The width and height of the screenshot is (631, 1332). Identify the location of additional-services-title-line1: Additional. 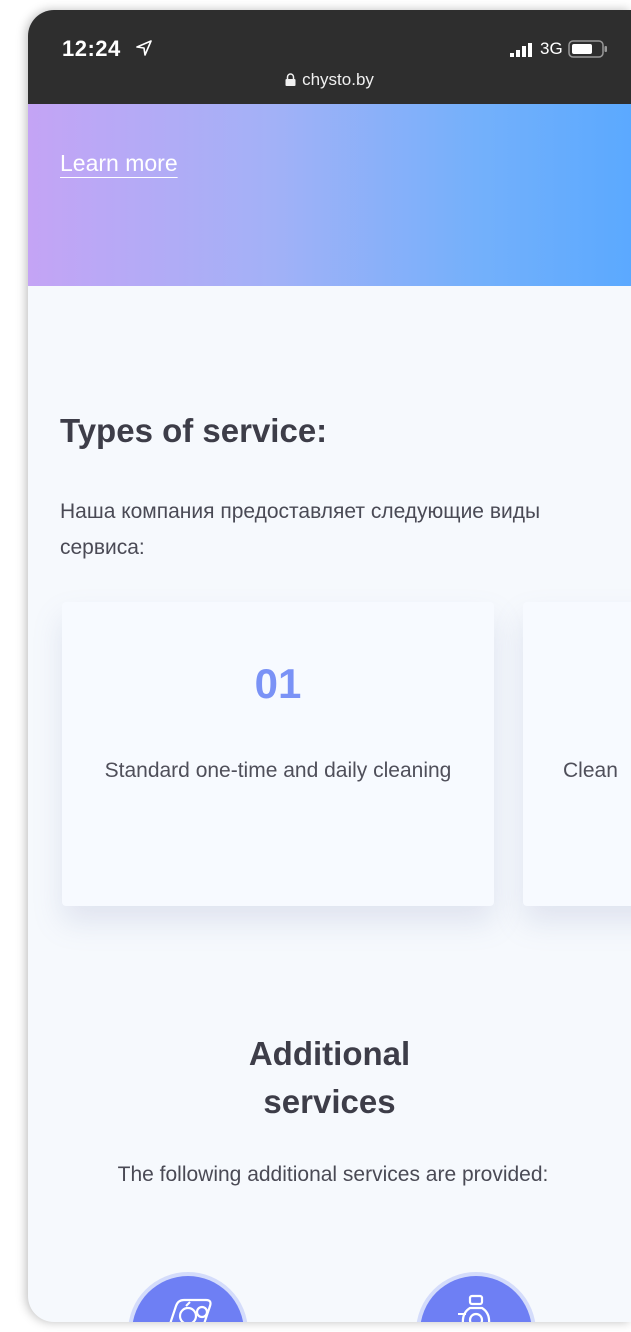
(329, 1053).